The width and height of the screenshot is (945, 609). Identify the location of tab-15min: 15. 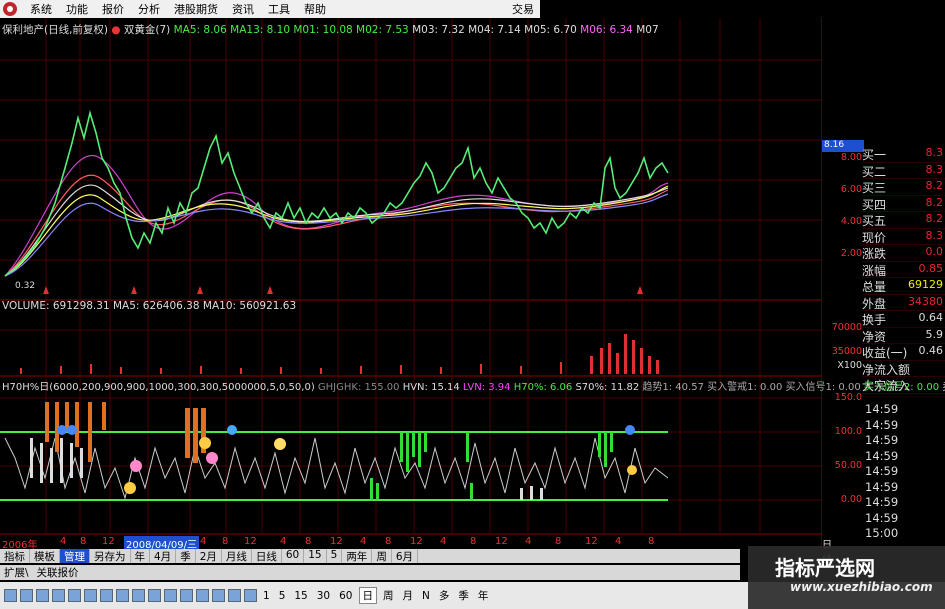
(315, 556).